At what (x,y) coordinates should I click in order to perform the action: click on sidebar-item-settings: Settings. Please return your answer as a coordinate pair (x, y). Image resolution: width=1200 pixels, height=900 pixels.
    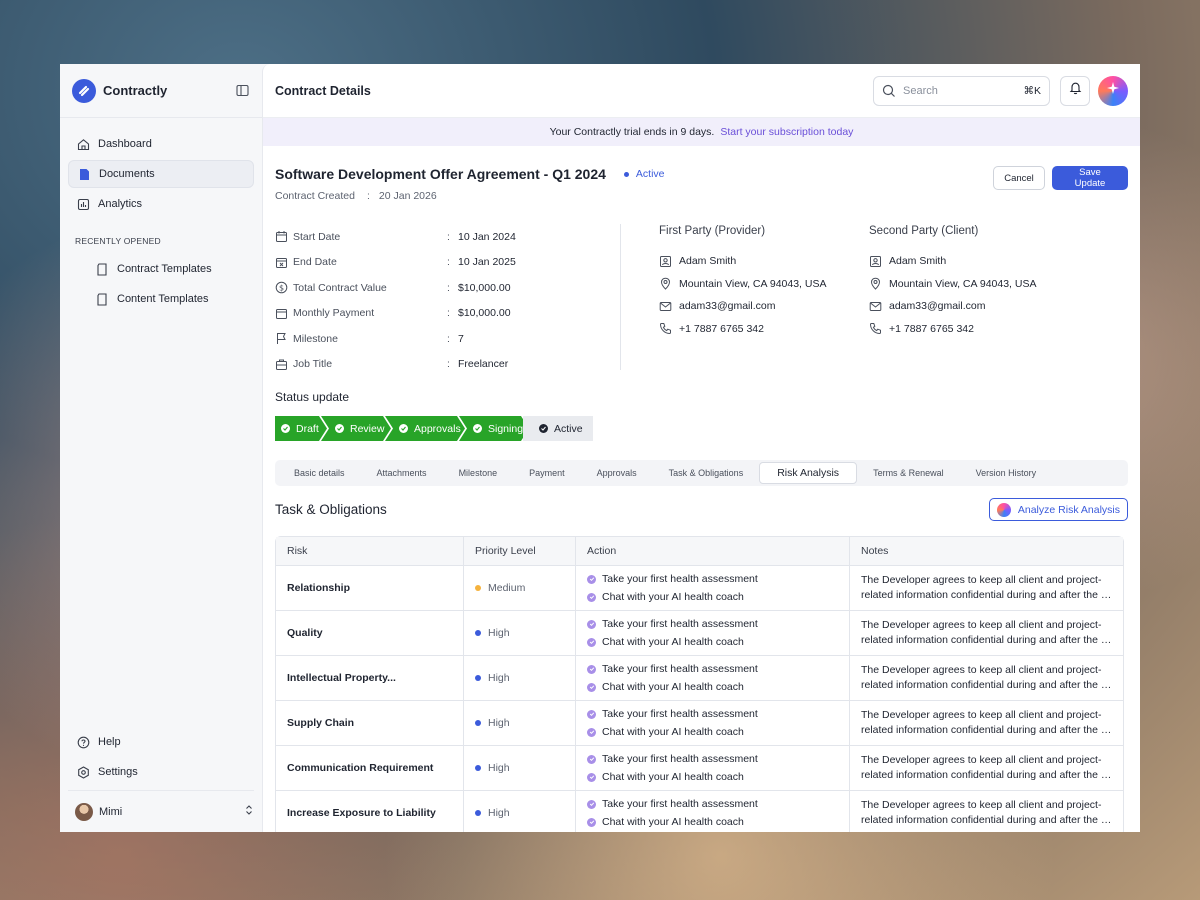
    Looking at the image, I should click on (161, 772).